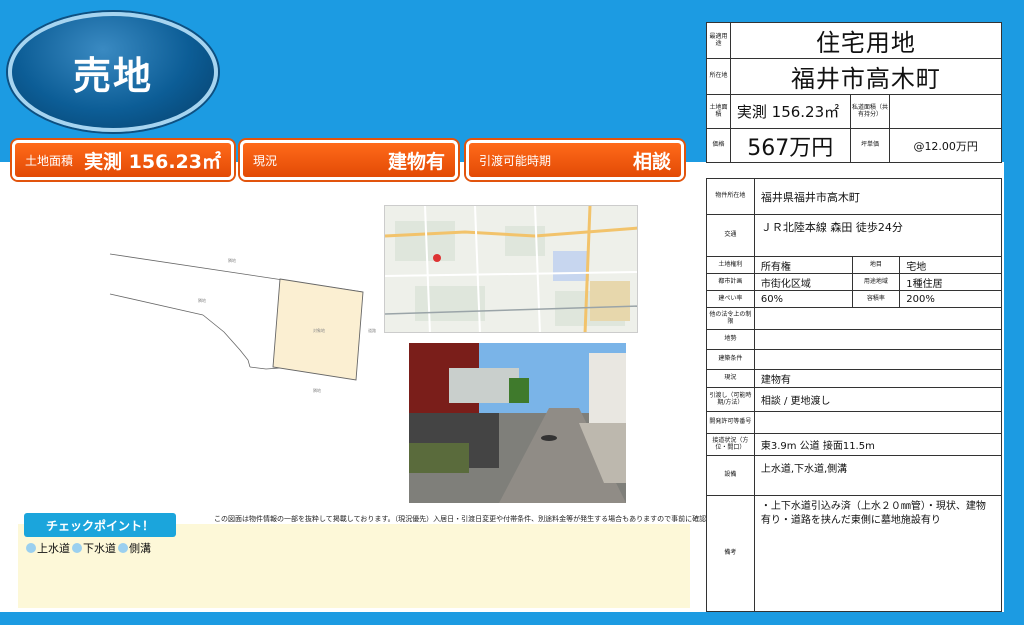 Image resolution: width=1024 pixels, height=625 pixels. Describe the element at coordinates (575, 160) in the screenshot. I see `handover-pill: 引渡可能時期 相談` at that location.